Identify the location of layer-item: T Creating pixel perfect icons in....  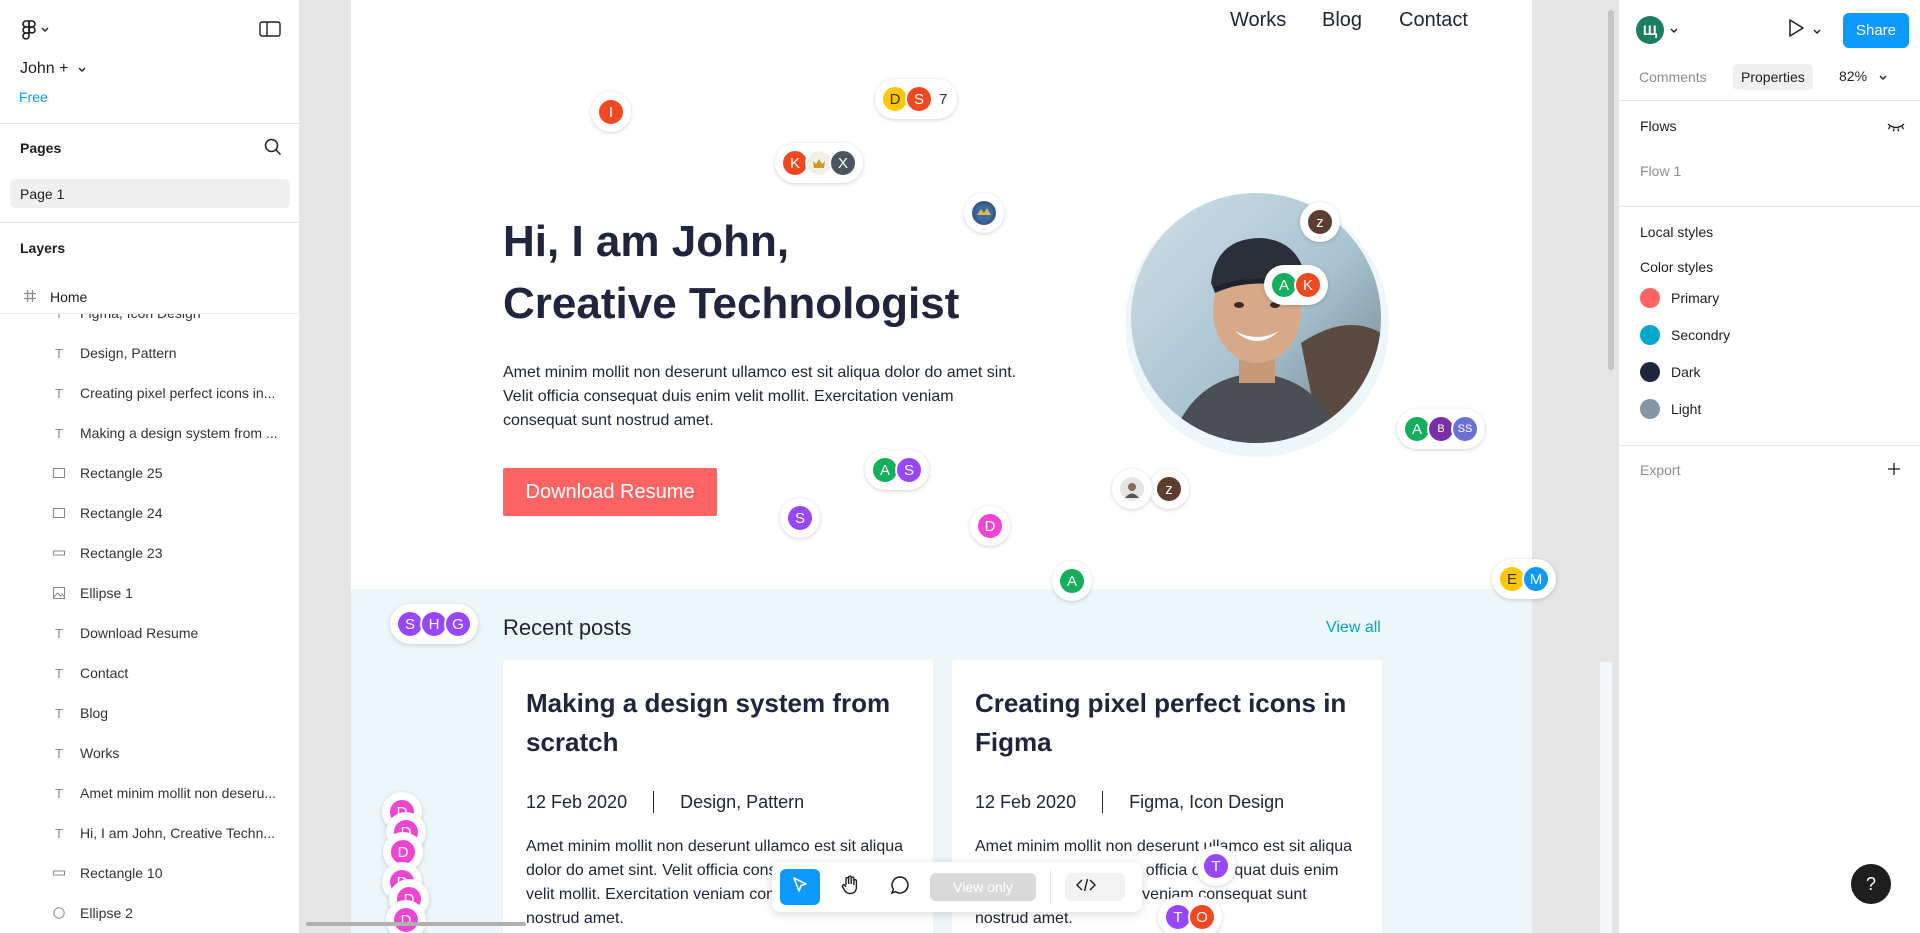
(149, 393).